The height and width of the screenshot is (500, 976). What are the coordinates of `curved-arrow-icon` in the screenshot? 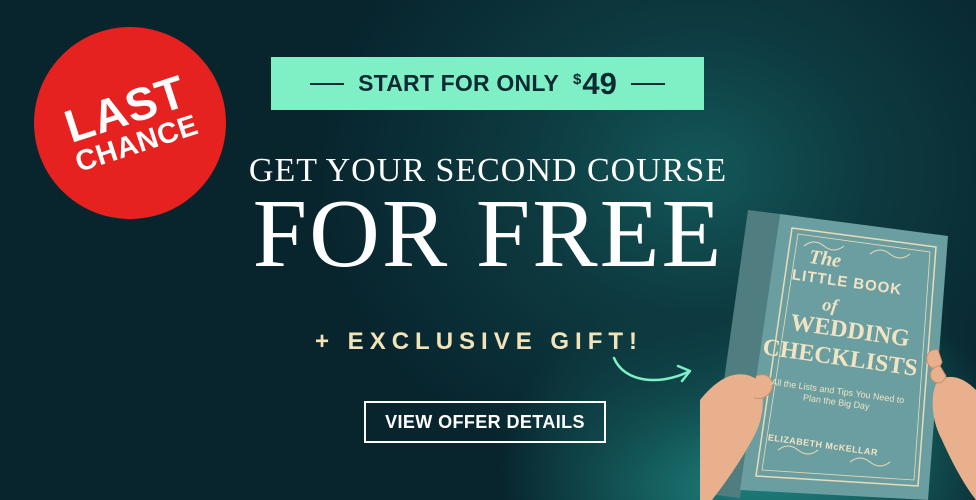 It's located at (652, 369).